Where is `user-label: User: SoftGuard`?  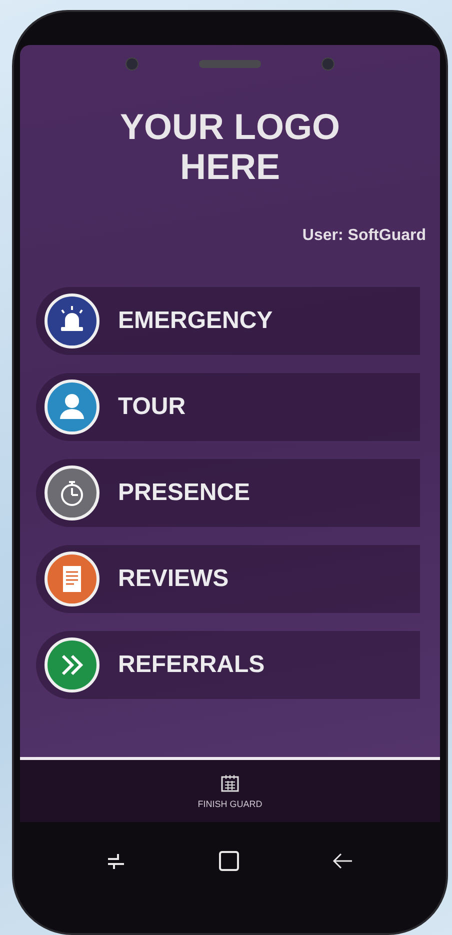 user-label: User: SoftGuard is located at coordinates (364, 236).